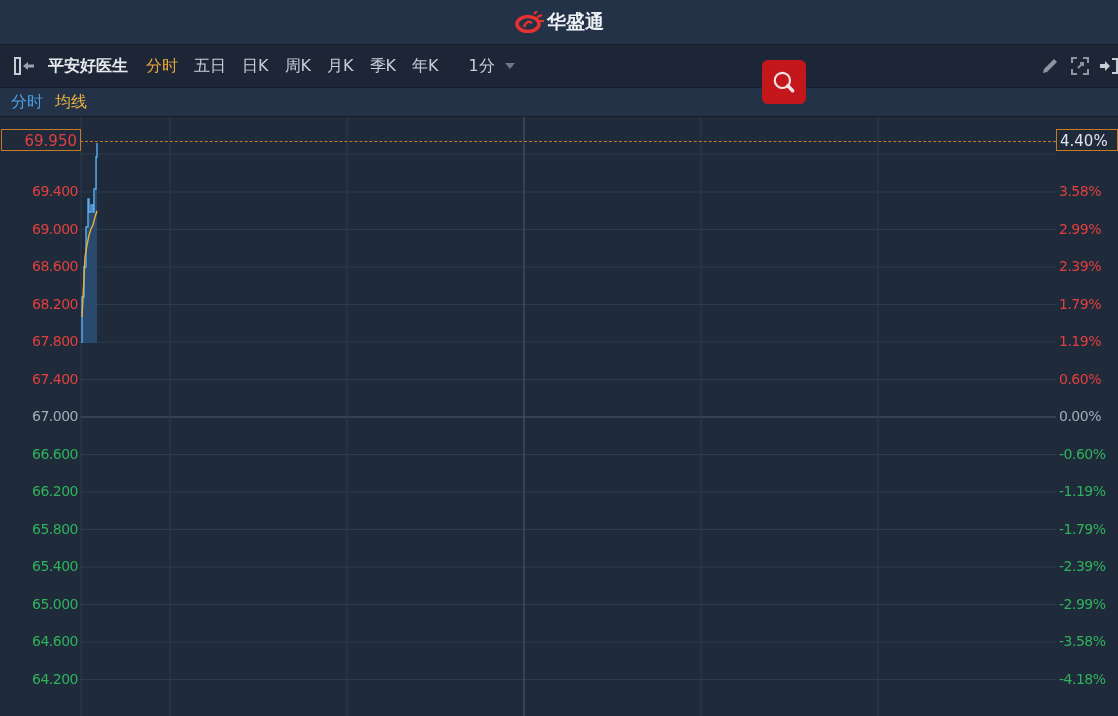 The image size is (1118, 716). I want to click on price-axis-label: 64.600, so click(55, 641).